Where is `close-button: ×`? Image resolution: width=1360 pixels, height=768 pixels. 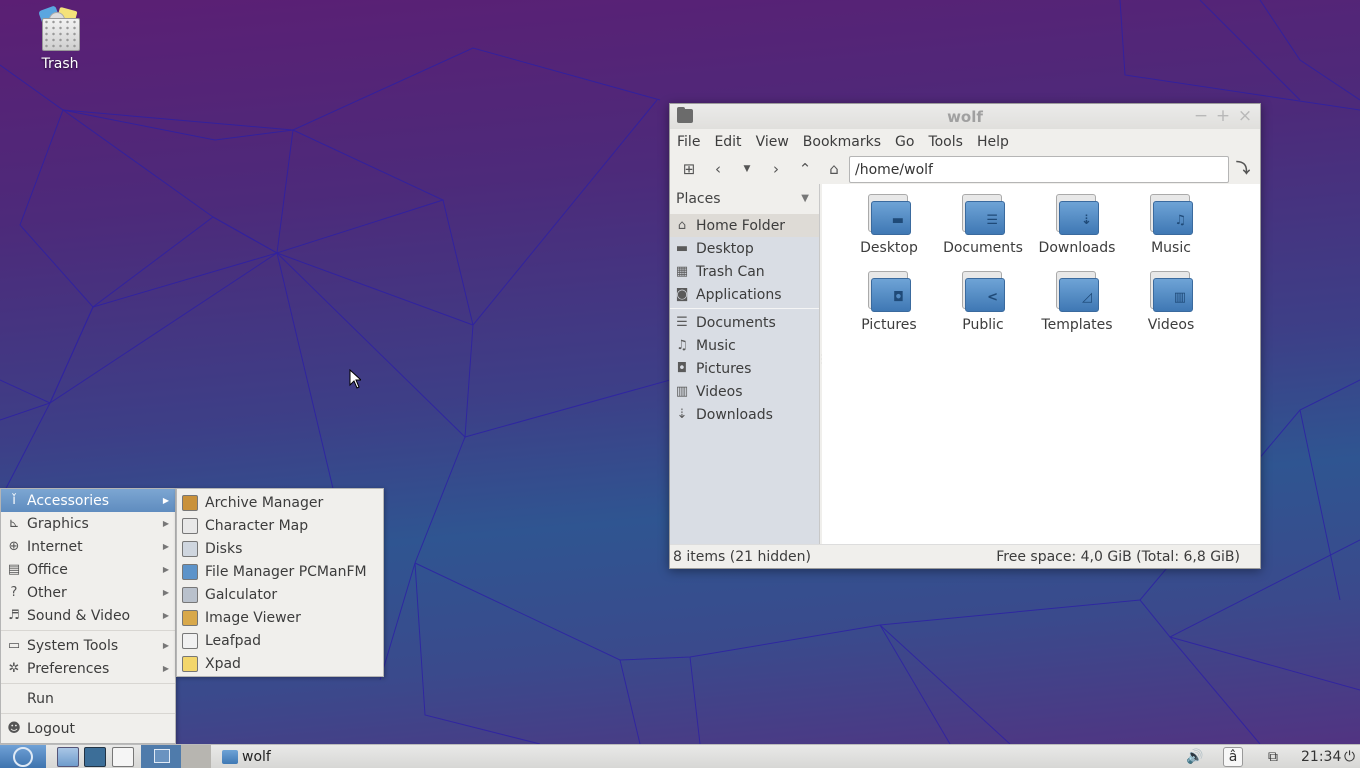 close-button: × is located at coordinates (1245, 116).